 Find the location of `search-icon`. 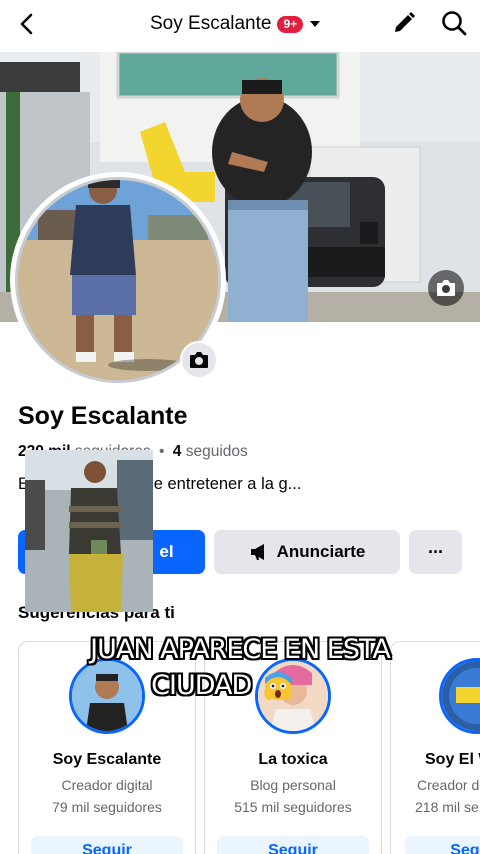

search-icon is located at coordinates (454, 23).